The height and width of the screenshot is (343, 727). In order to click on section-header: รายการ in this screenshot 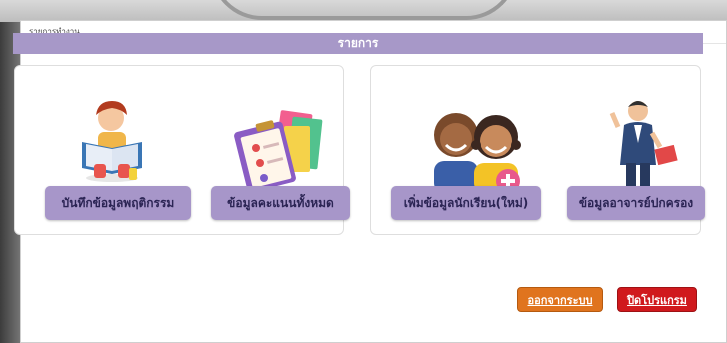, I will do `click(358, 43)`.